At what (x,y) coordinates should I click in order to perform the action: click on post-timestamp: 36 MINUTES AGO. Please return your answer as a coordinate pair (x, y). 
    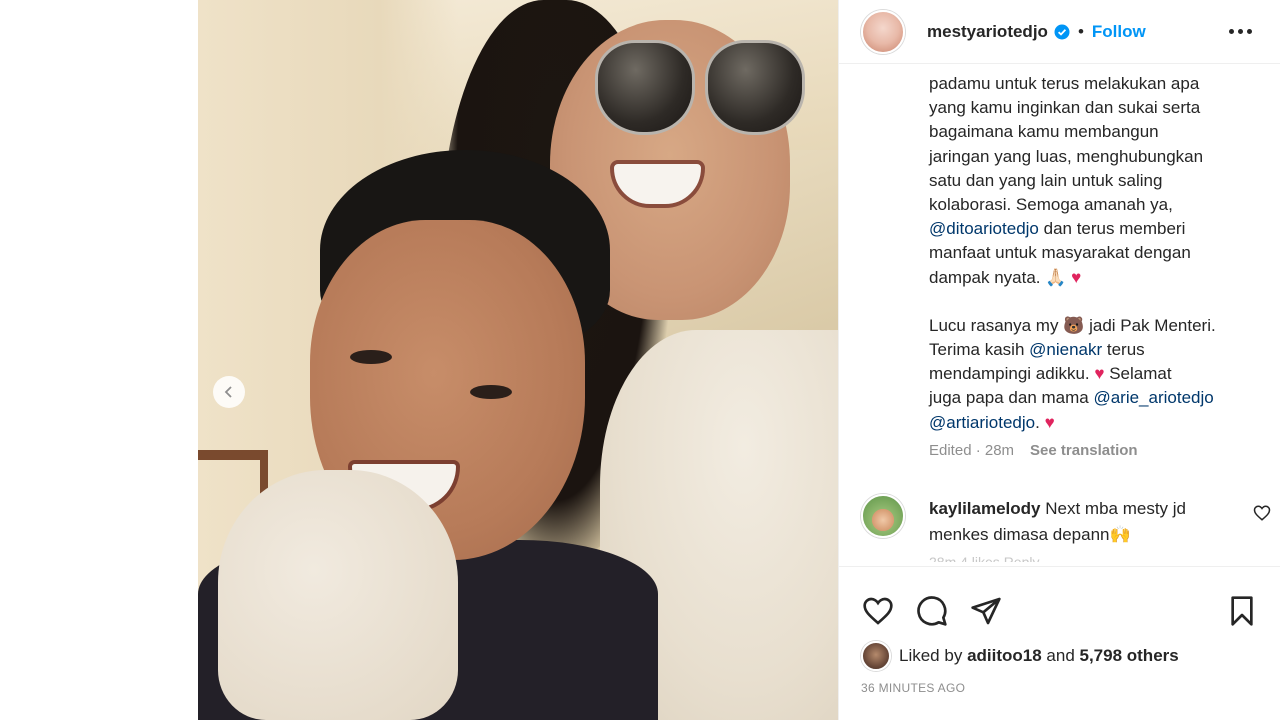
    Looking at the image, I should click on (913, 688).